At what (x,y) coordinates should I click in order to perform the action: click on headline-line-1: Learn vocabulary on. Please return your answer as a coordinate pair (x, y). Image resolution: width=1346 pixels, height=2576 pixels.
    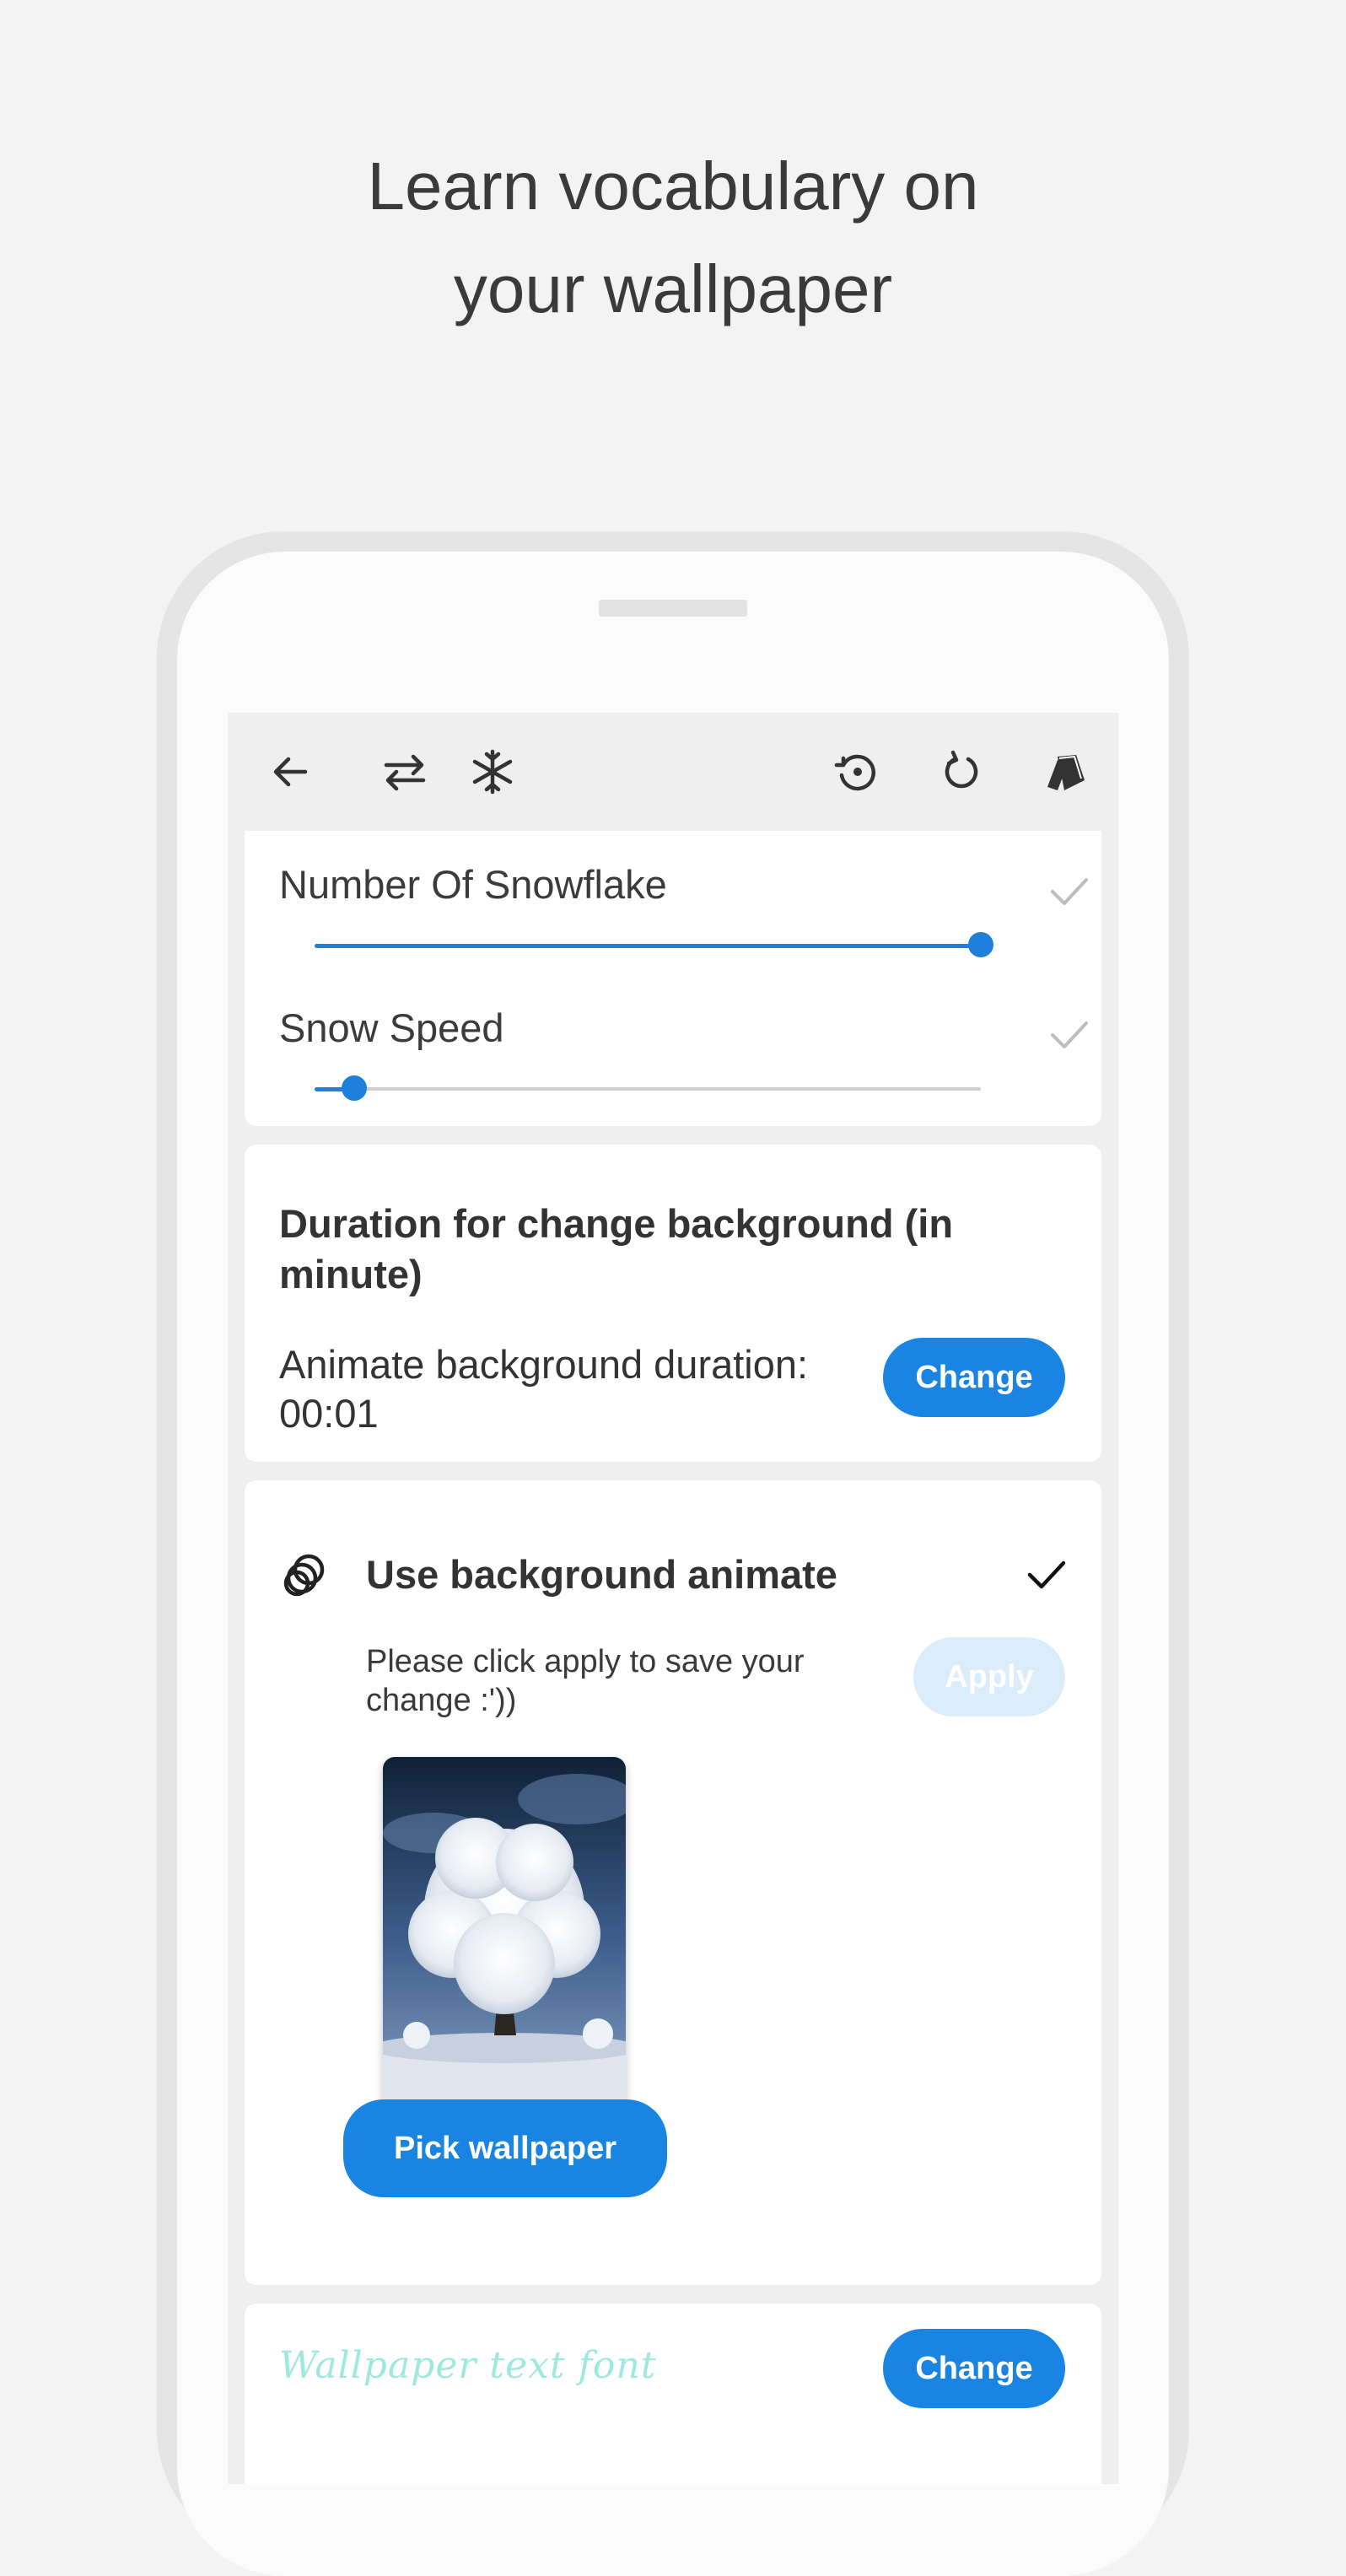
    Looking at the image, I should click on (673, 186).